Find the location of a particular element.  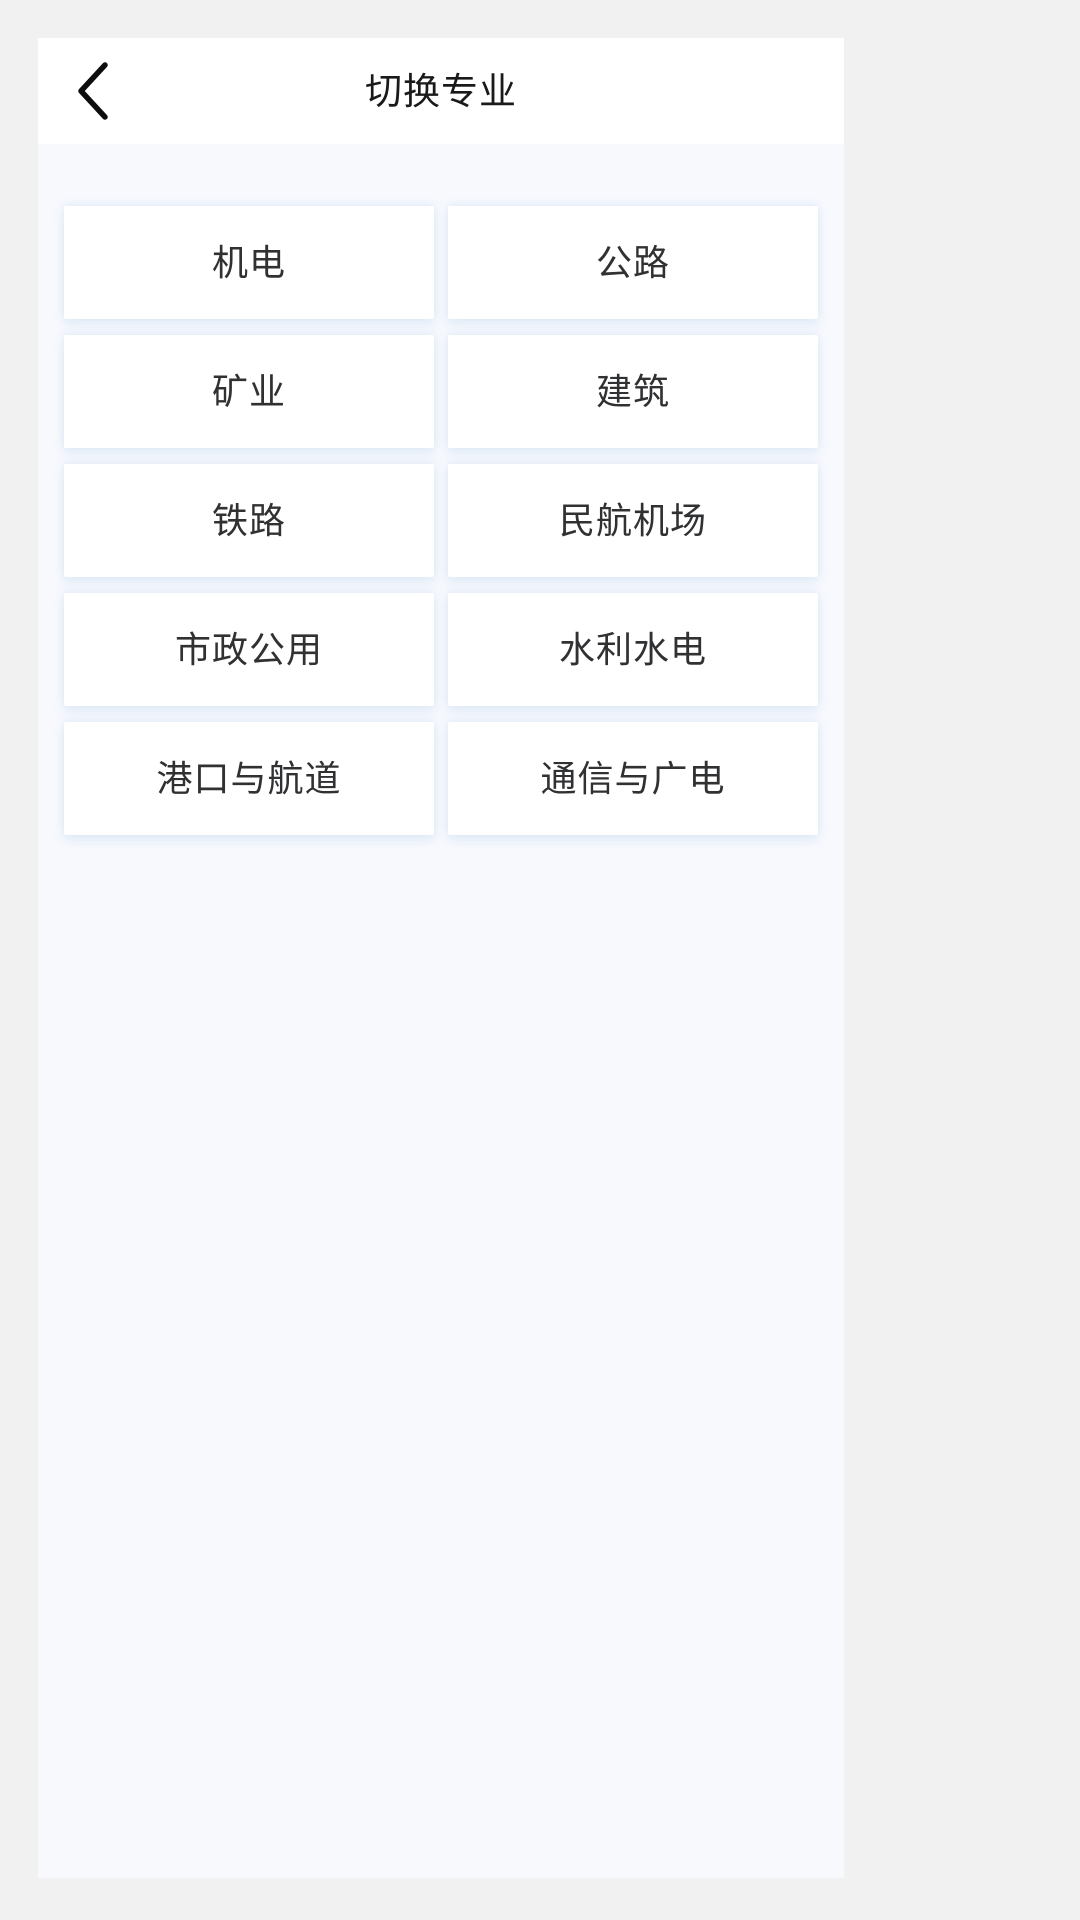

major-card-label: 港口与航道 is located at coordinates (249, 778).